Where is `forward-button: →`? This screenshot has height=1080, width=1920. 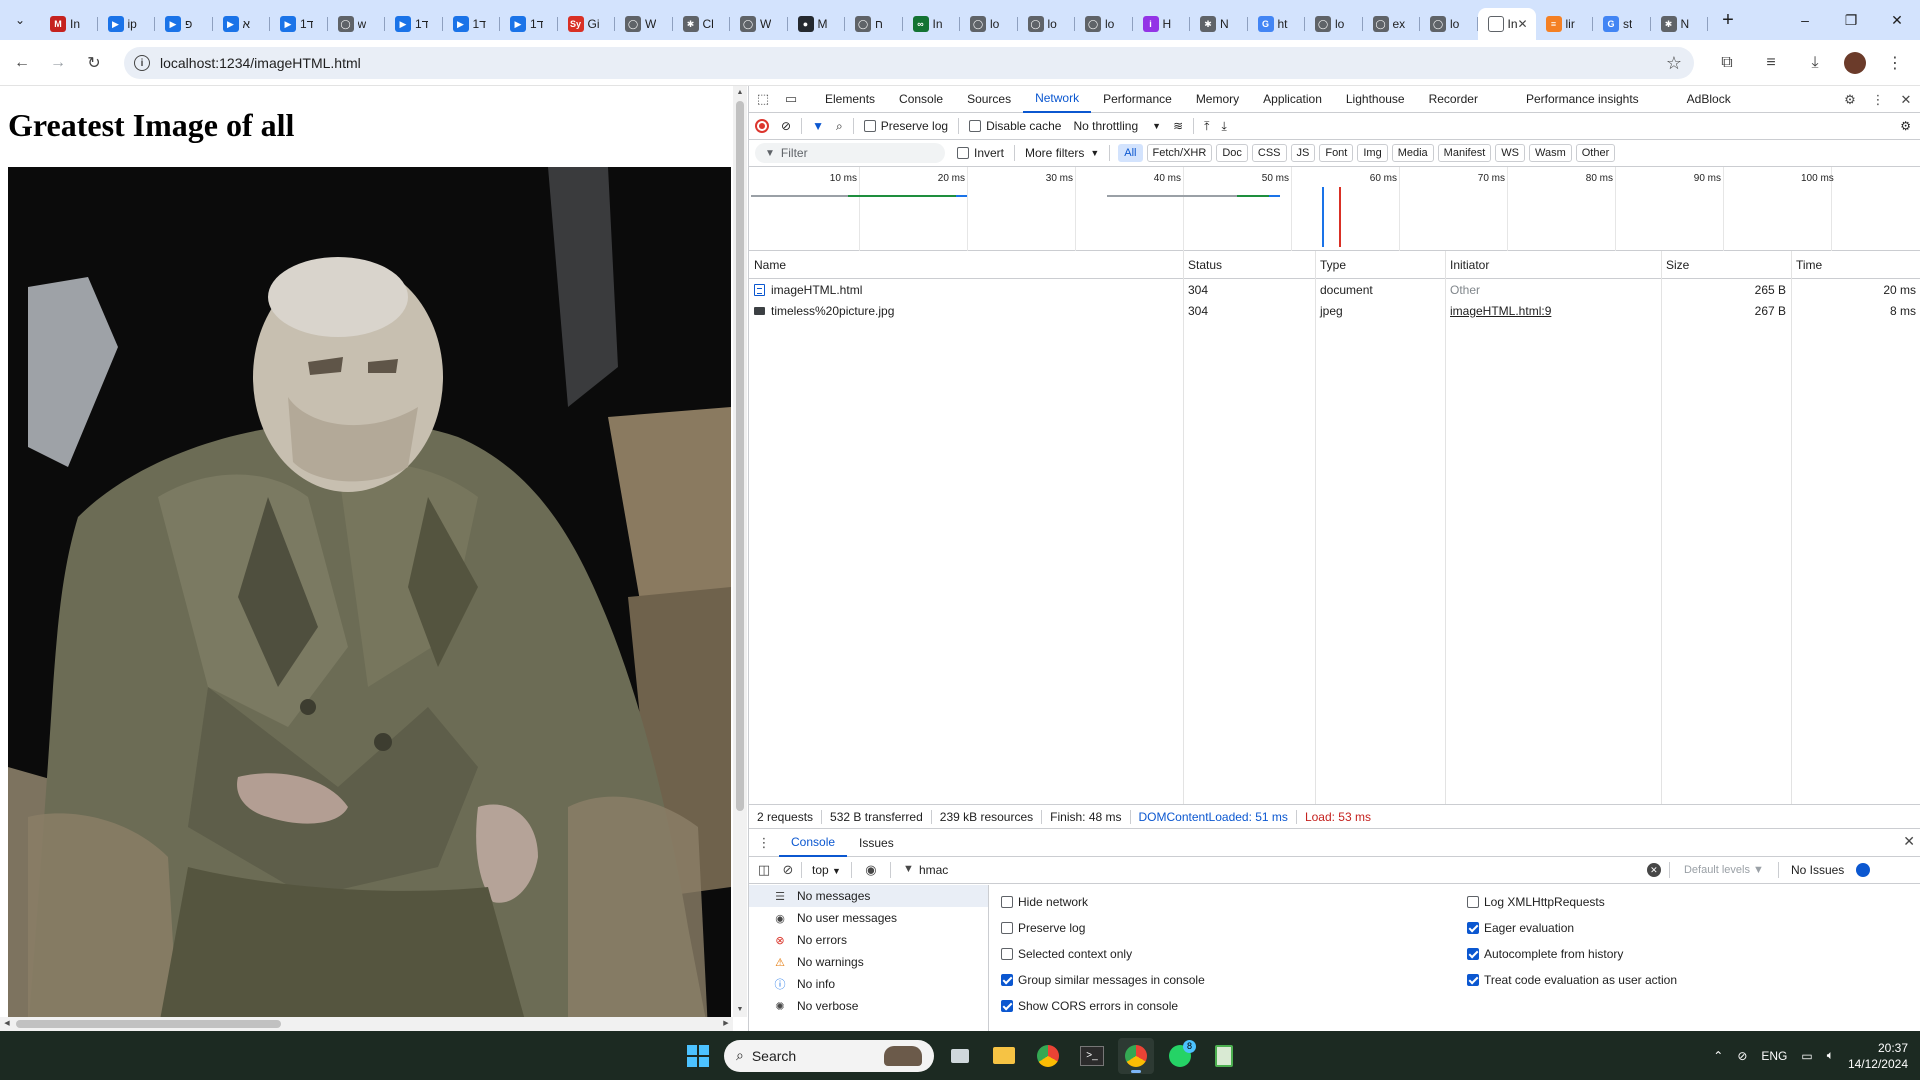
forward-button: → is located at coordinates (58, 63).